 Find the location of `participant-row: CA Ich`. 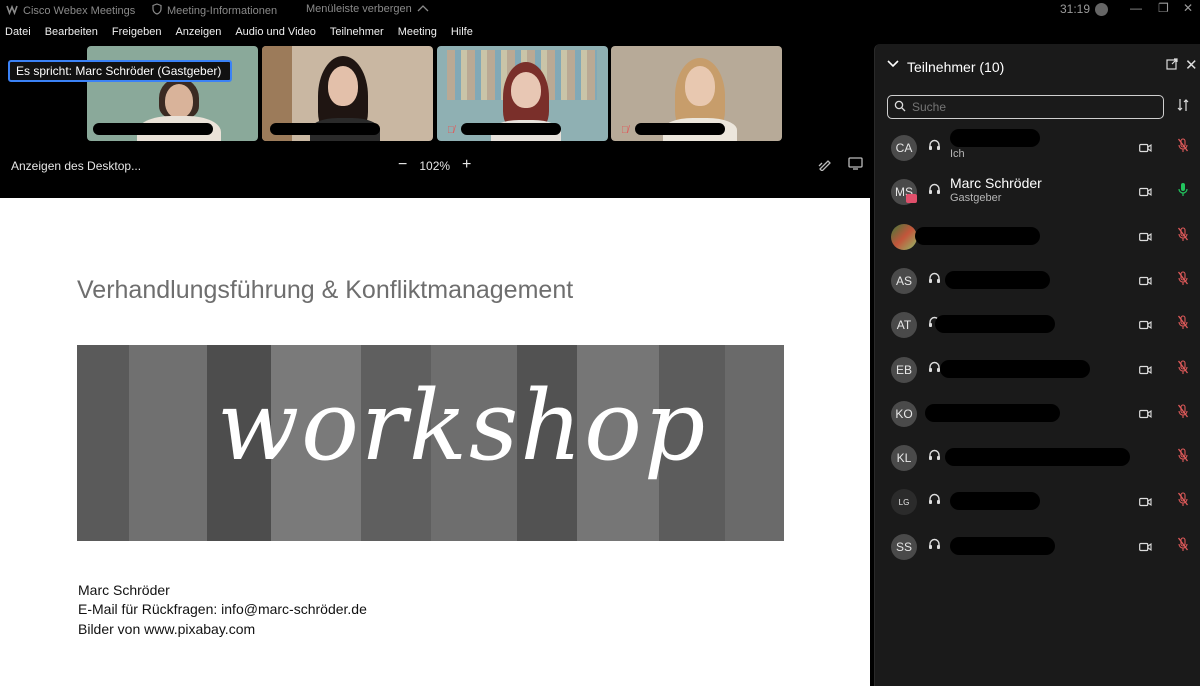

participant-row: CA Ich is located at coordinates (1037, 148).